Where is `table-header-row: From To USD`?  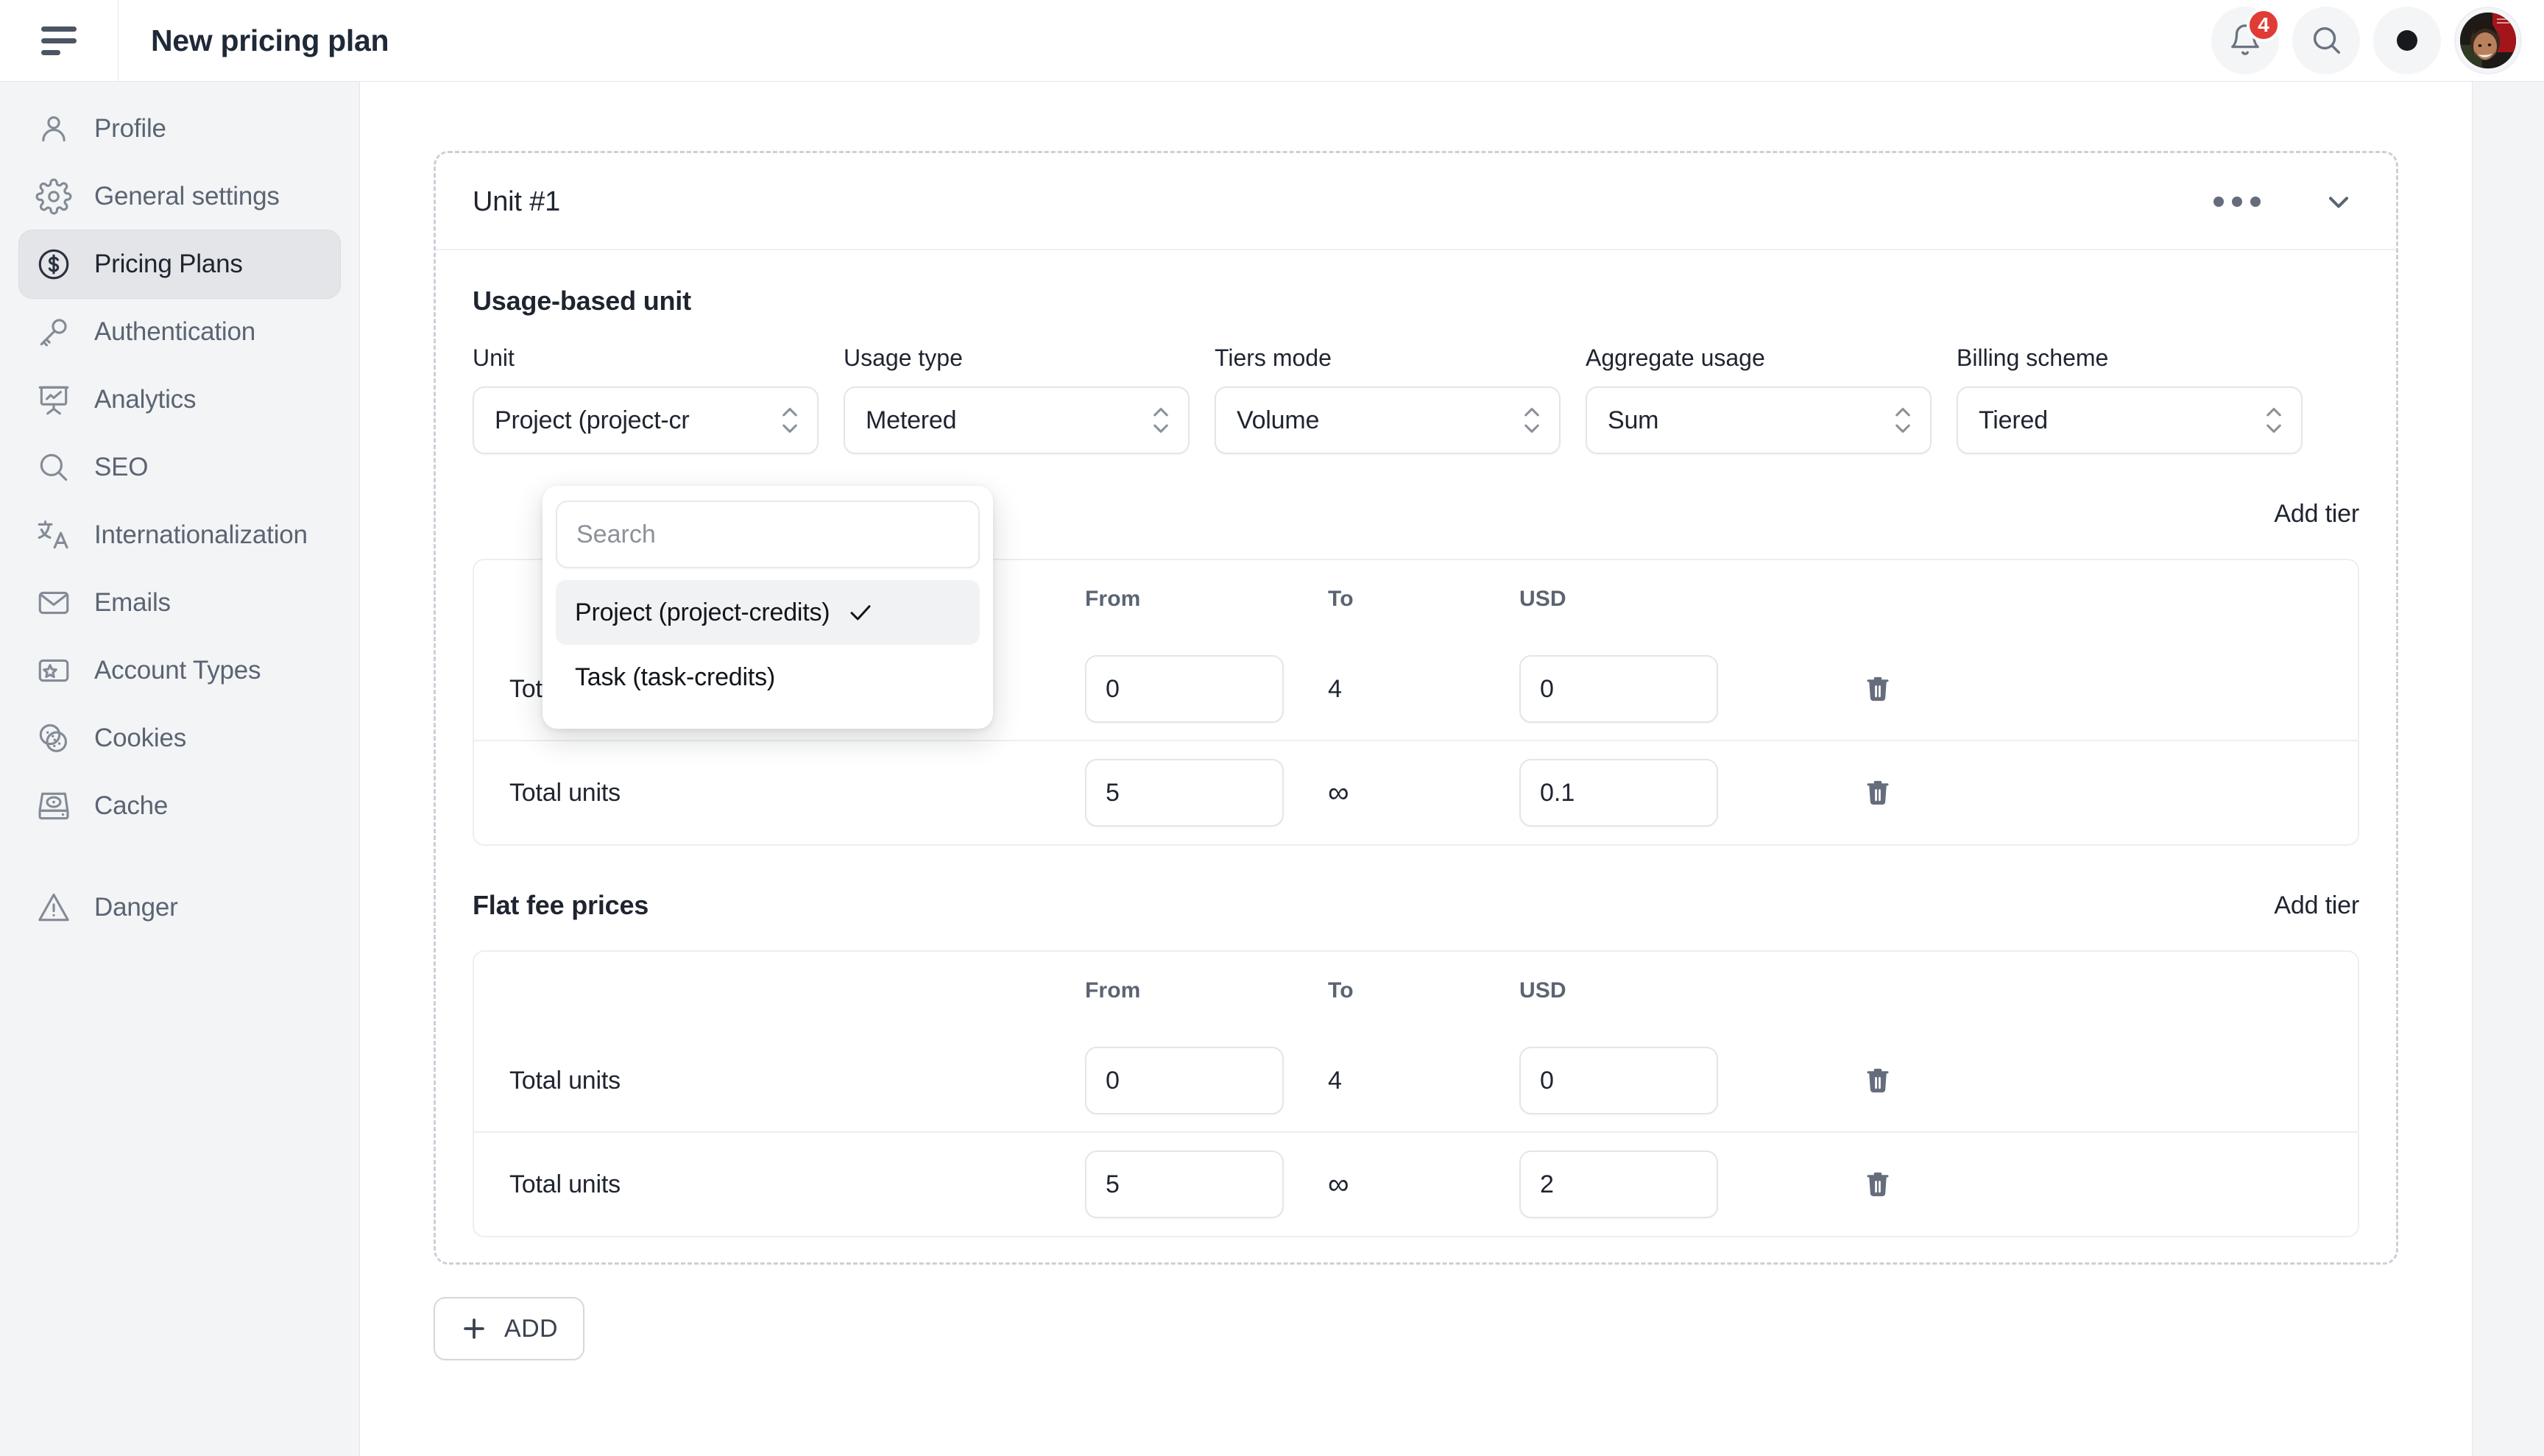 table-header-row: From To USD is located at coordinates (1416, 991).